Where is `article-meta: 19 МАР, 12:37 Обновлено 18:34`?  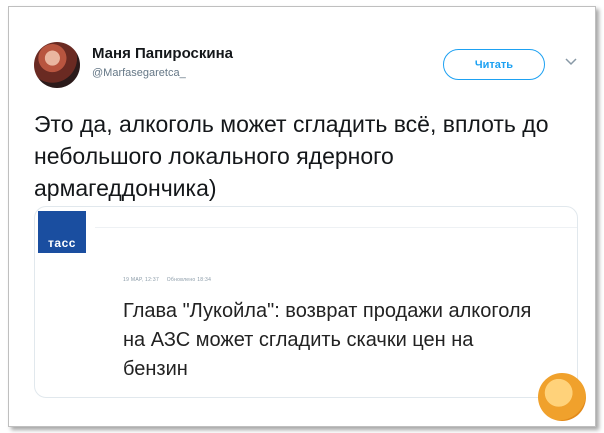
article-meta: 19 МАР, 12:37 Обновлено 18:34 is located at coordinates (170, 280).